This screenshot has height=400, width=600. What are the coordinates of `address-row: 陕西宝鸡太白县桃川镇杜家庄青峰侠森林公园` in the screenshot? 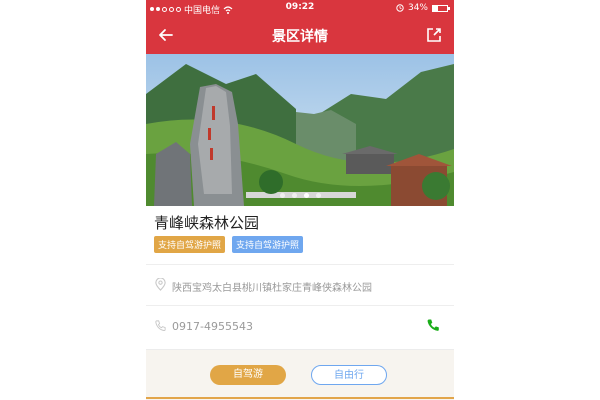 It's located at (300, 284).